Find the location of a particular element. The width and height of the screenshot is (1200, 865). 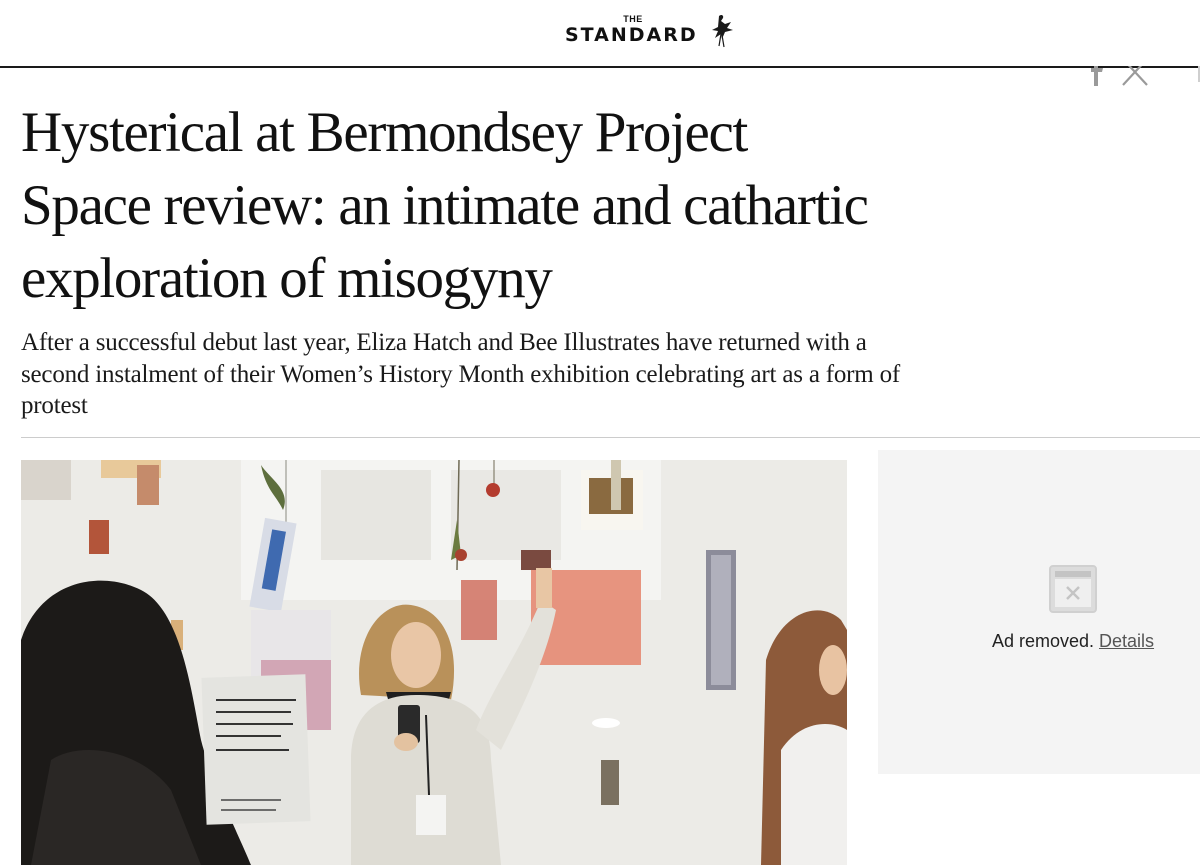

site-logo: THE STANDARD is located at coordinates (653, 32).